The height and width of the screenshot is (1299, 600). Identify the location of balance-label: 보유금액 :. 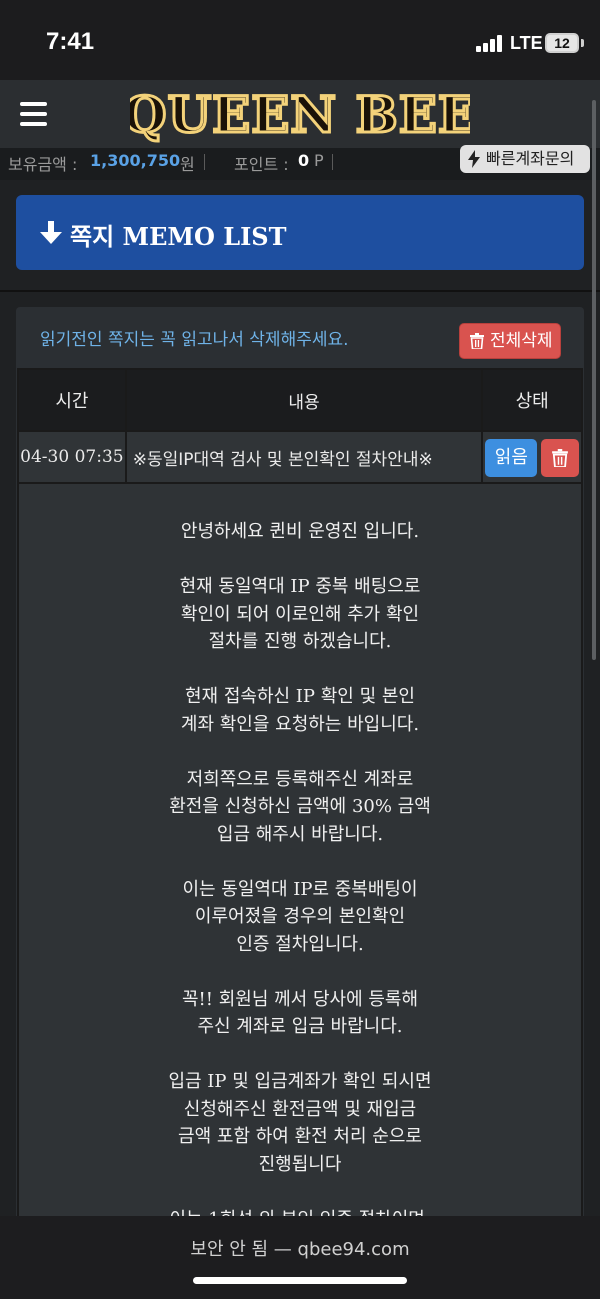
(43, 164).